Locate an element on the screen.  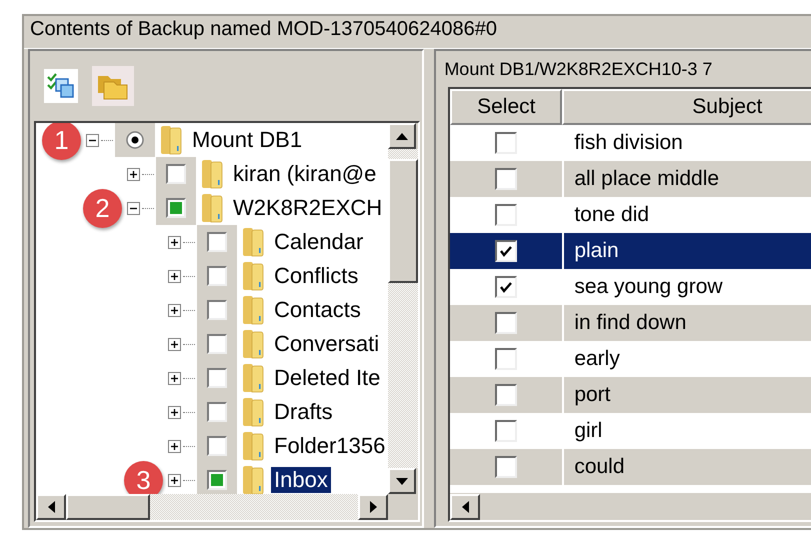
table-cell-text: girl is located at coordinates (588, 431).